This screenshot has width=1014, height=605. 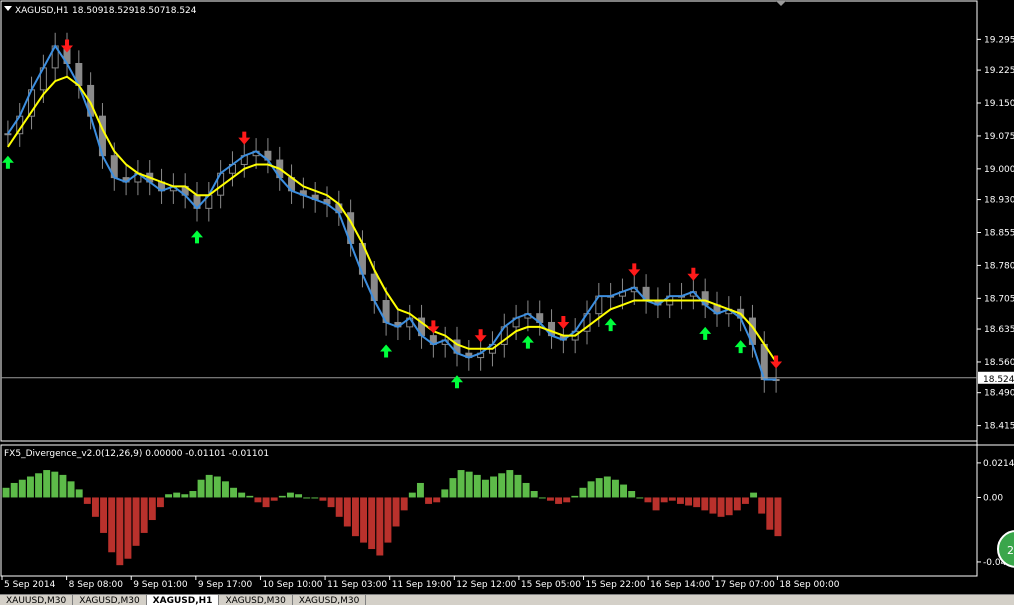 What do you see at coordinates (999, 40) in the screenshot?
I see `price-tick-label: 19.295` at bounding box center [999, 40].